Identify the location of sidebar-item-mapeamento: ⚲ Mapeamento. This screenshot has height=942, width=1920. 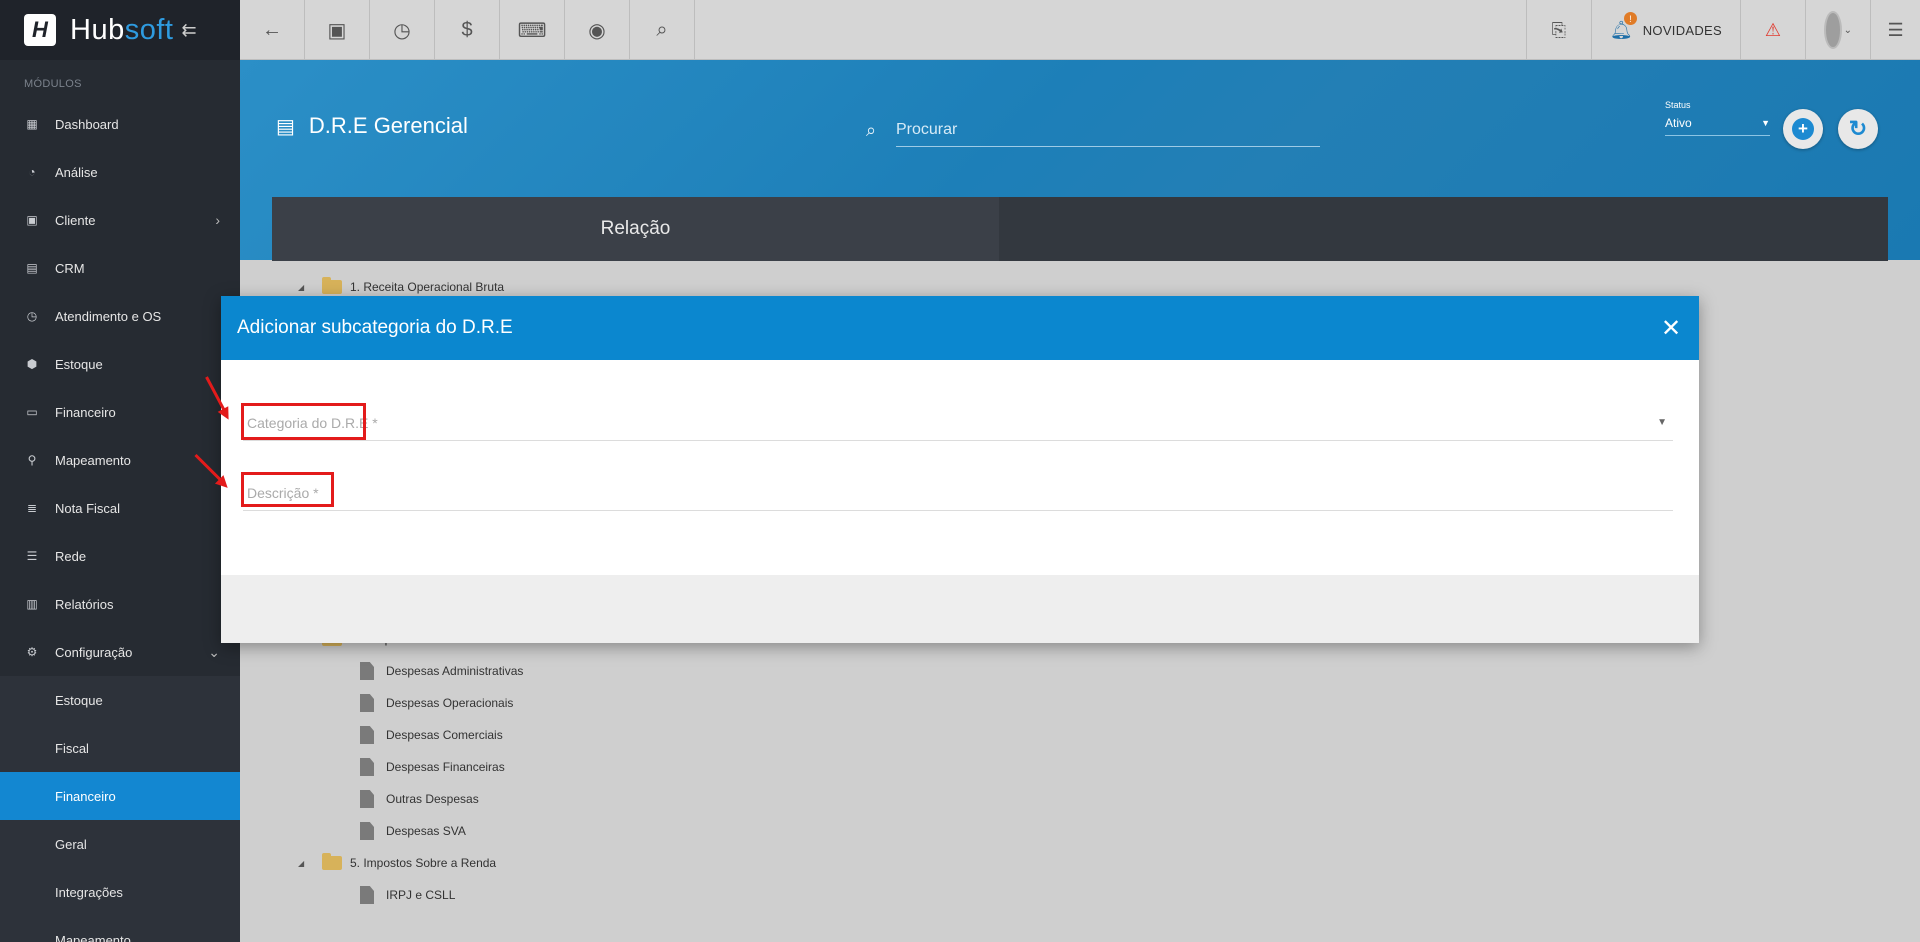
(120, 460).